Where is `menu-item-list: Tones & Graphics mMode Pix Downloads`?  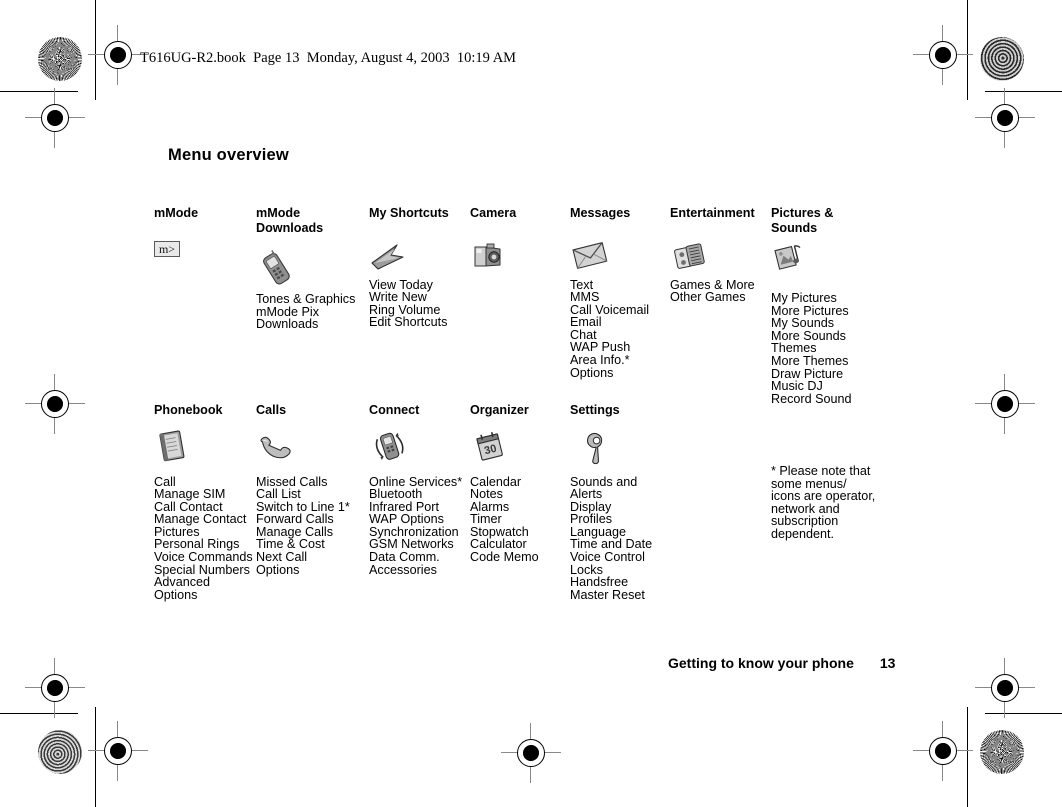 menu-item-list: Tones & Graphics mMode Pix Downloads is located at coordinates (311, 312).